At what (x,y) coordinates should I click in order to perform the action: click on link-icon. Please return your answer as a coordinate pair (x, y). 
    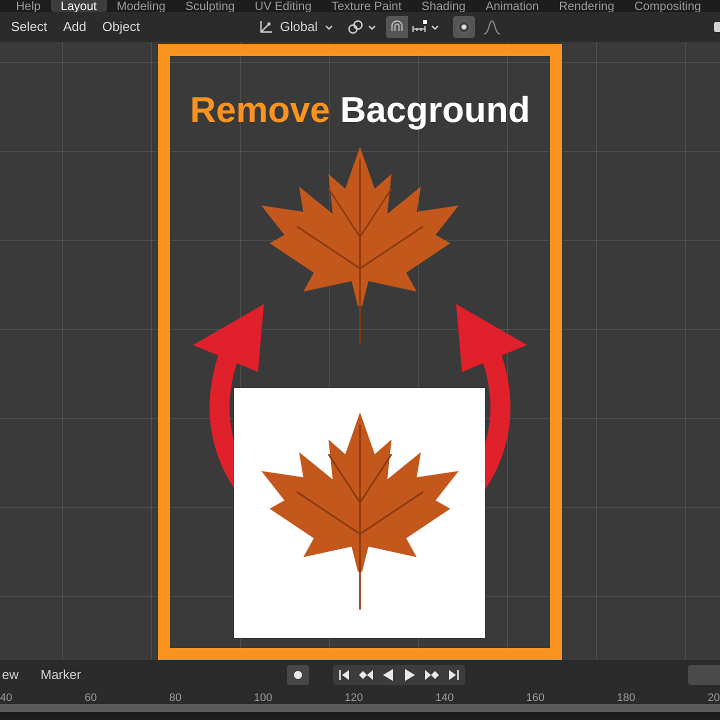
    Looking at the image, I should click on (355, 27).